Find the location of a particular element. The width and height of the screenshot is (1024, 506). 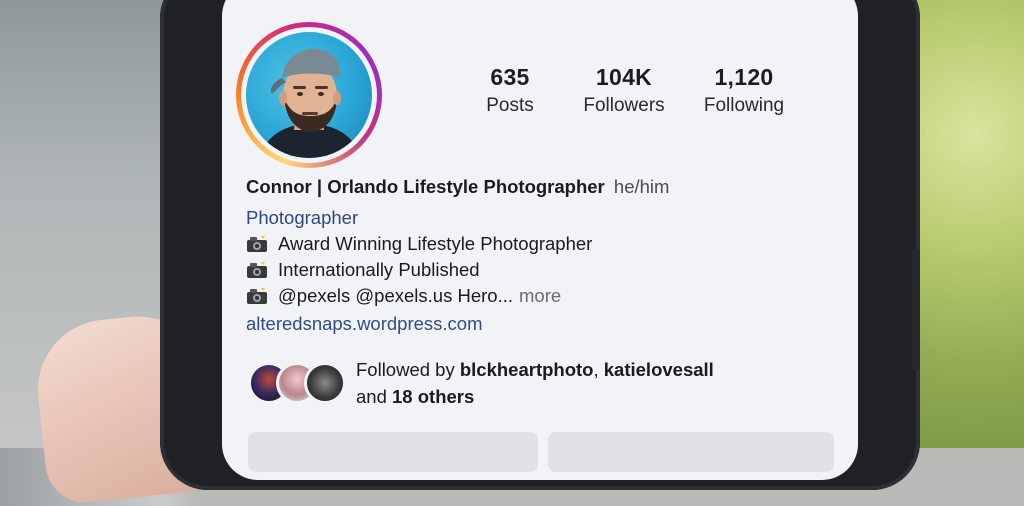

message-button is located at coordinates (691, 452).